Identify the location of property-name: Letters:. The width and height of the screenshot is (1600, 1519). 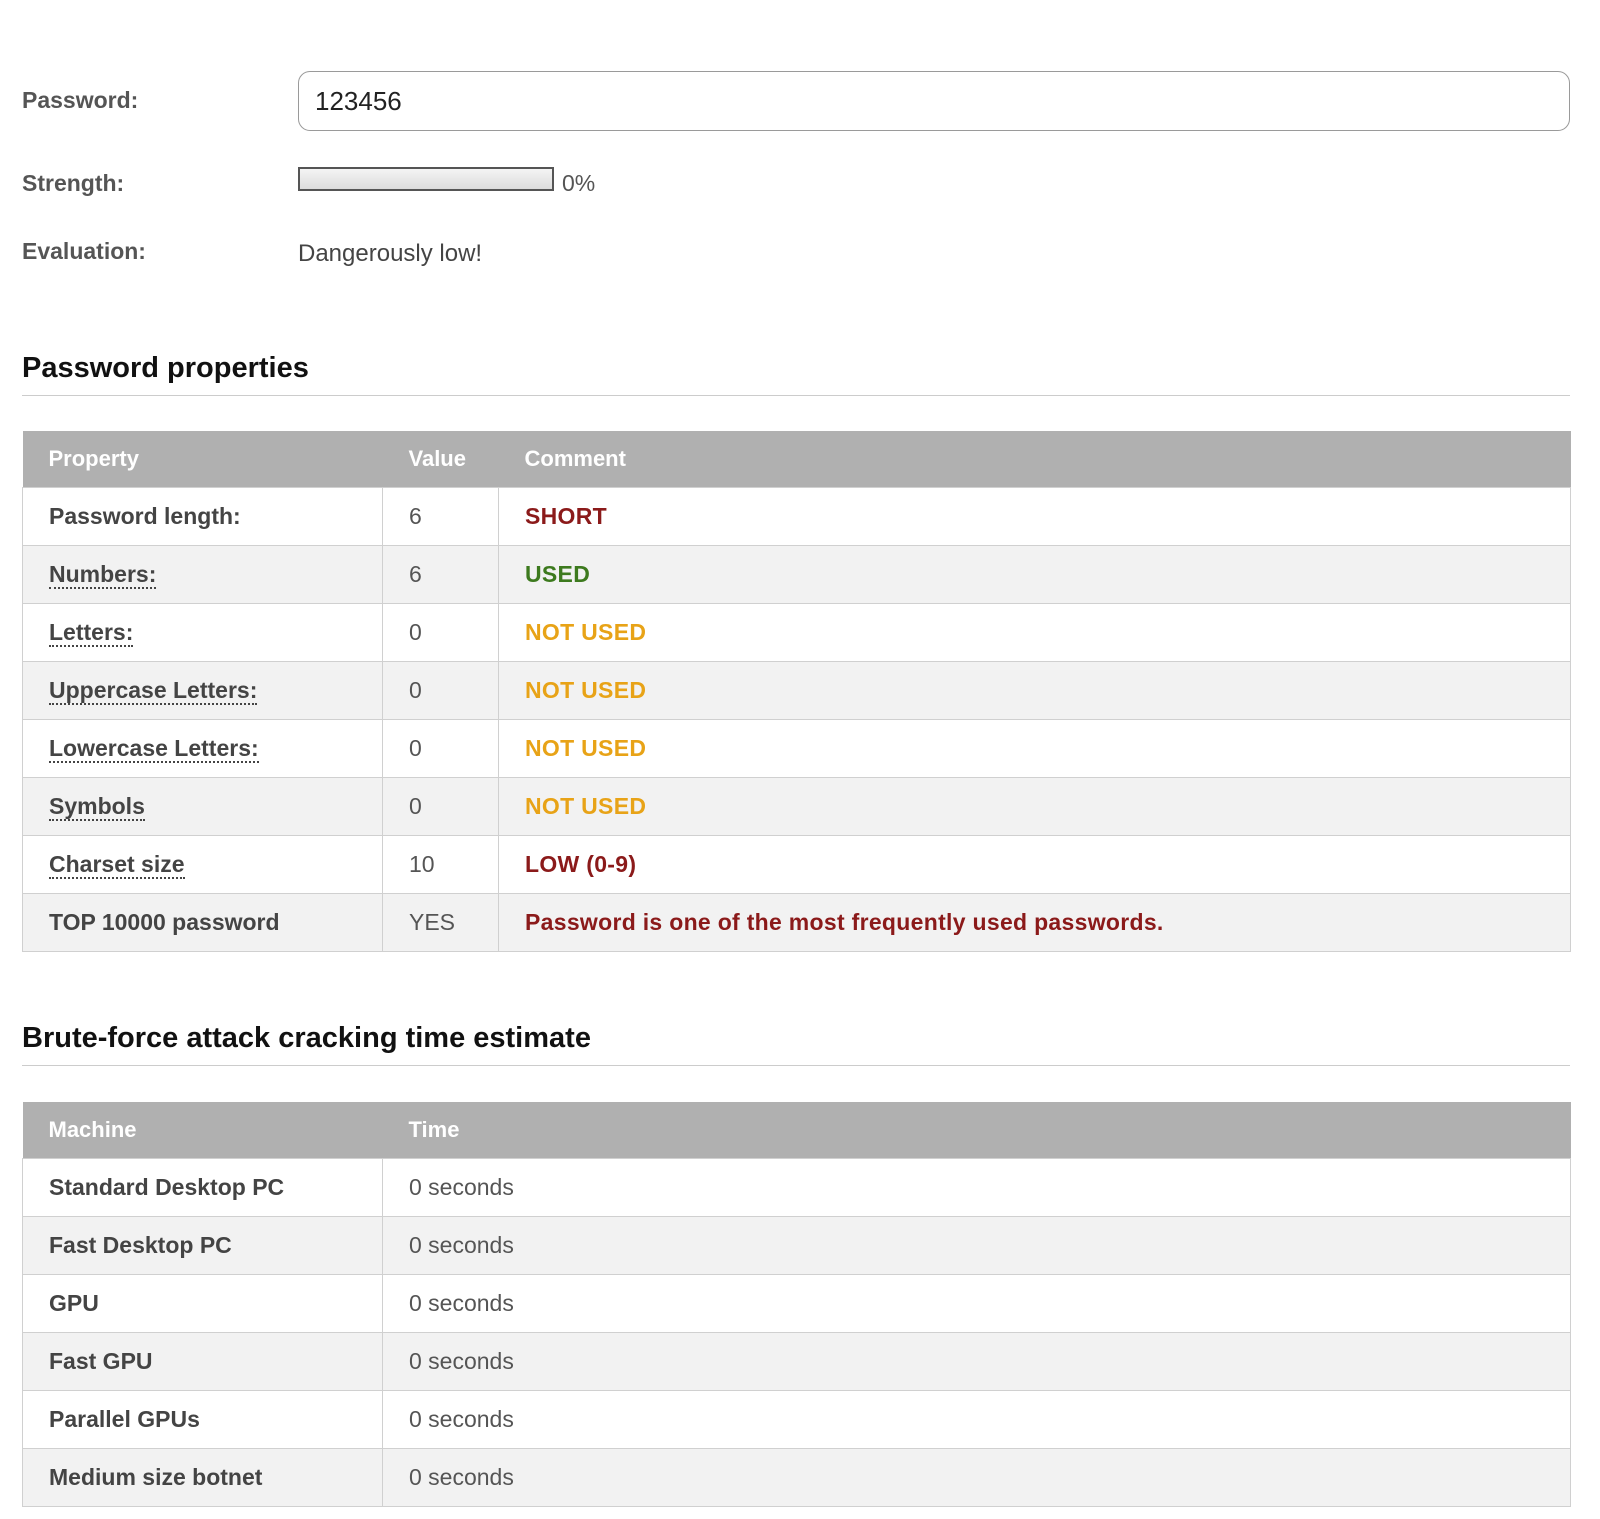
(91, 633).